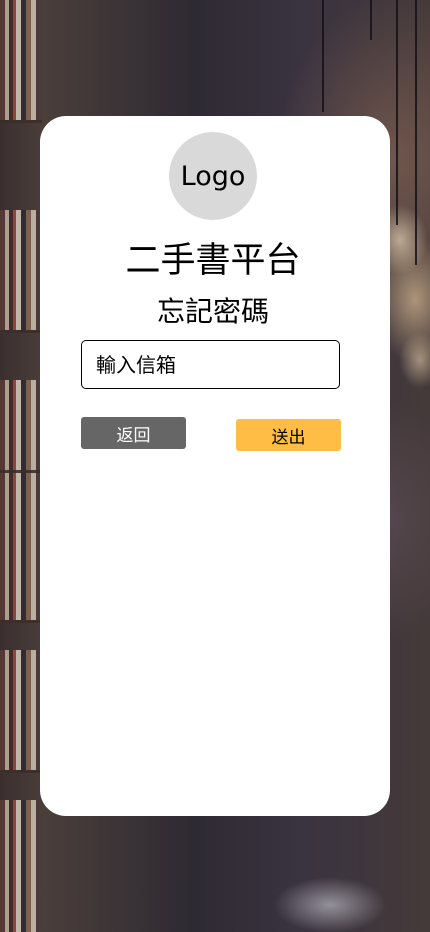 This screenshot has width=430, height=932. I want to click on submit-button: 送出, so click(288, 435).